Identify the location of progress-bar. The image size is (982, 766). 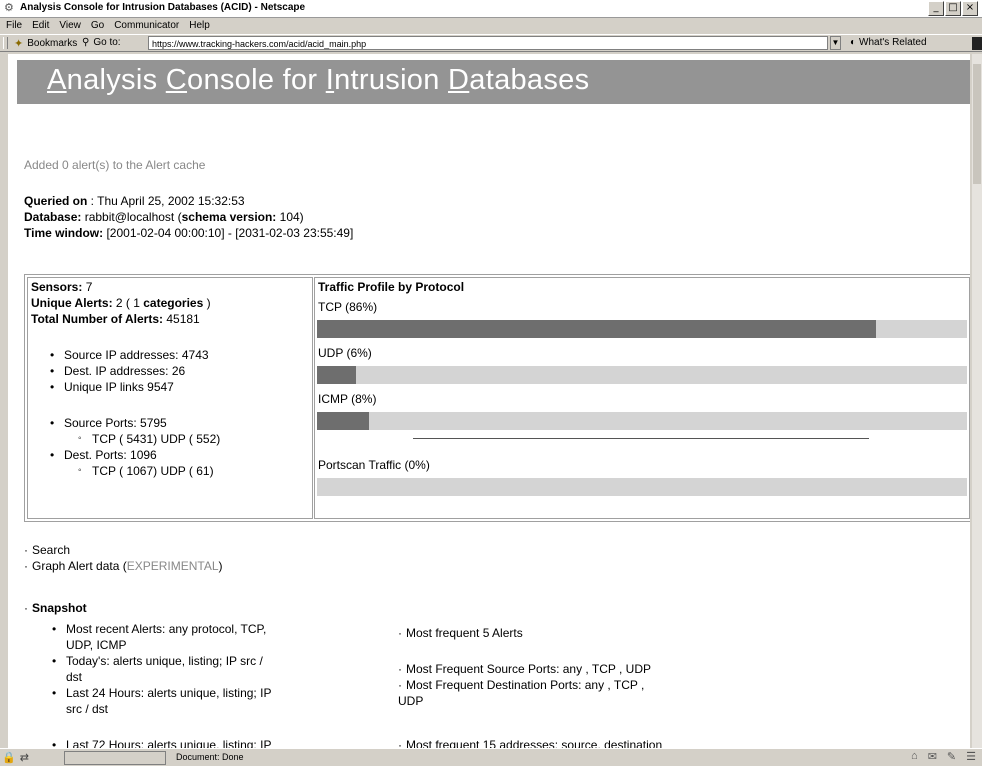
(115, 758).